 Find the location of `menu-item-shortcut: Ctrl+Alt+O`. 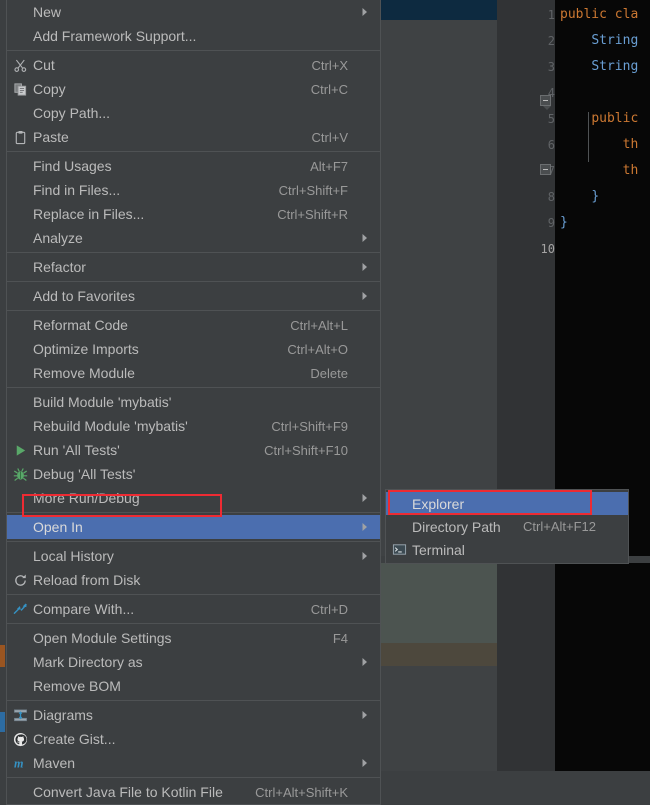

menu-item-shortcut: Ctrl+Alt+O is located at coordinates (317, 349).